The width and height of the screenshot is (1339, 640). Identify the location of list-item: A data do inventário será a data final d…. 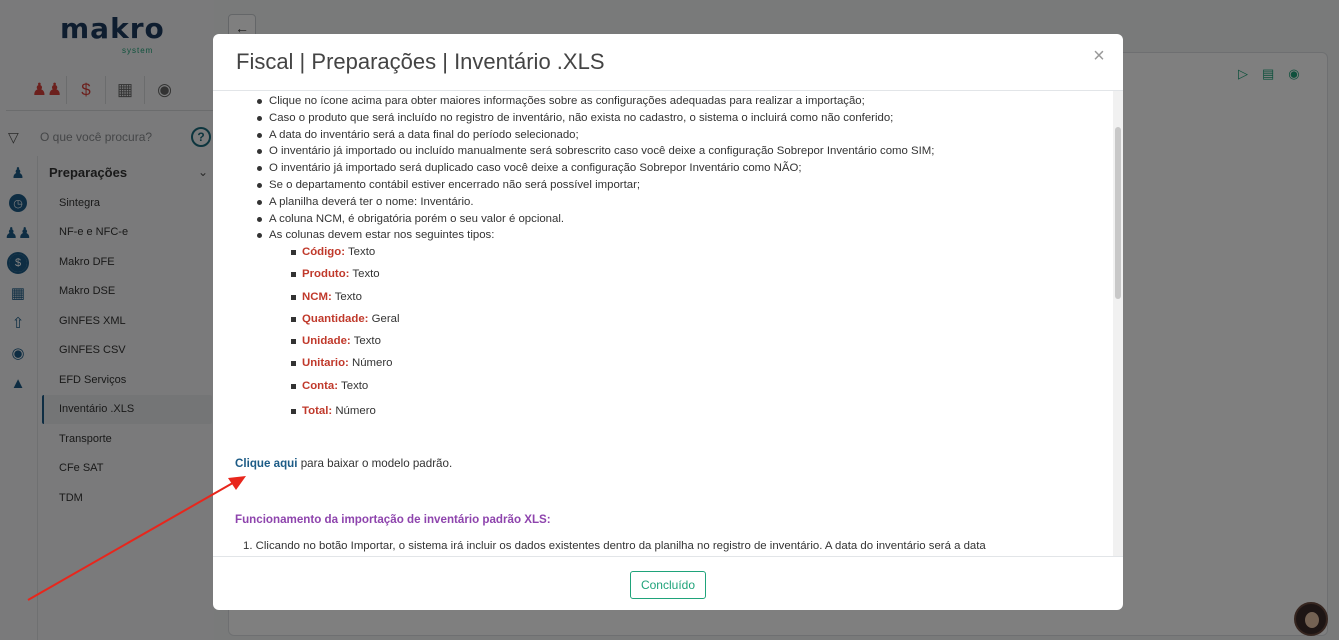
(683, 135).